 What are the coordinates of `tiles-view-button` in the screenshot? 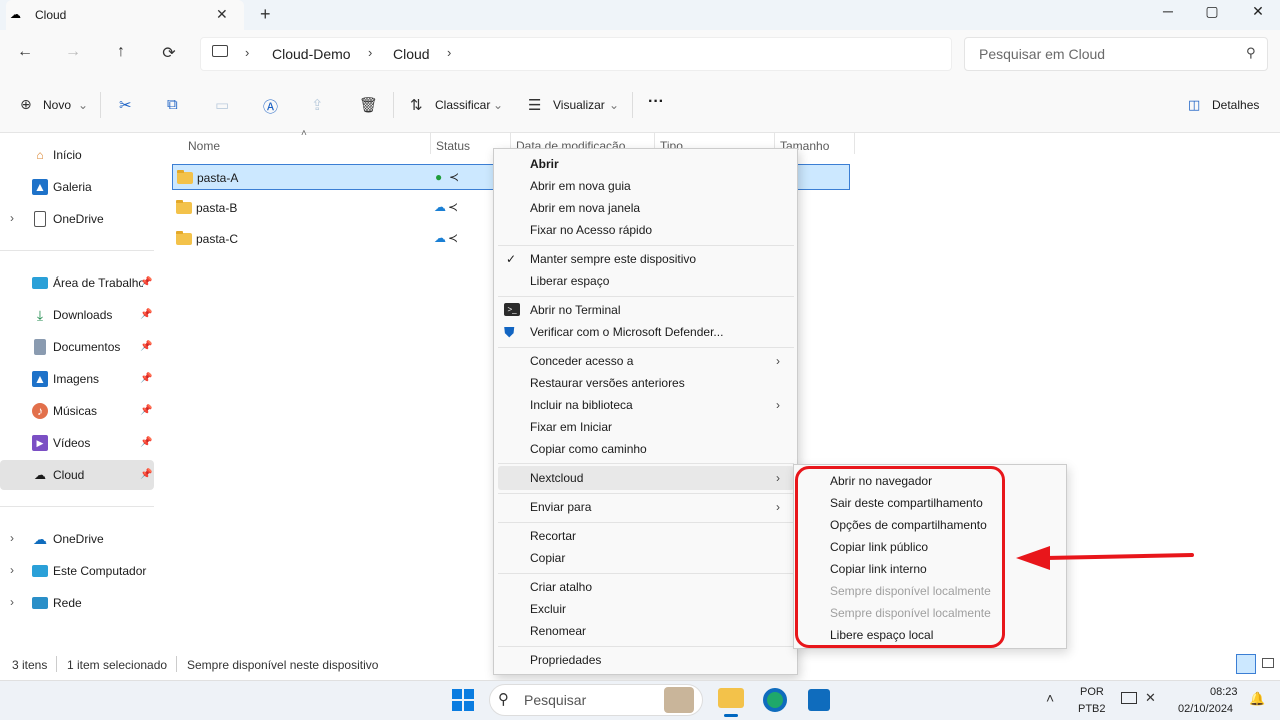 It's located at (1268, 663).